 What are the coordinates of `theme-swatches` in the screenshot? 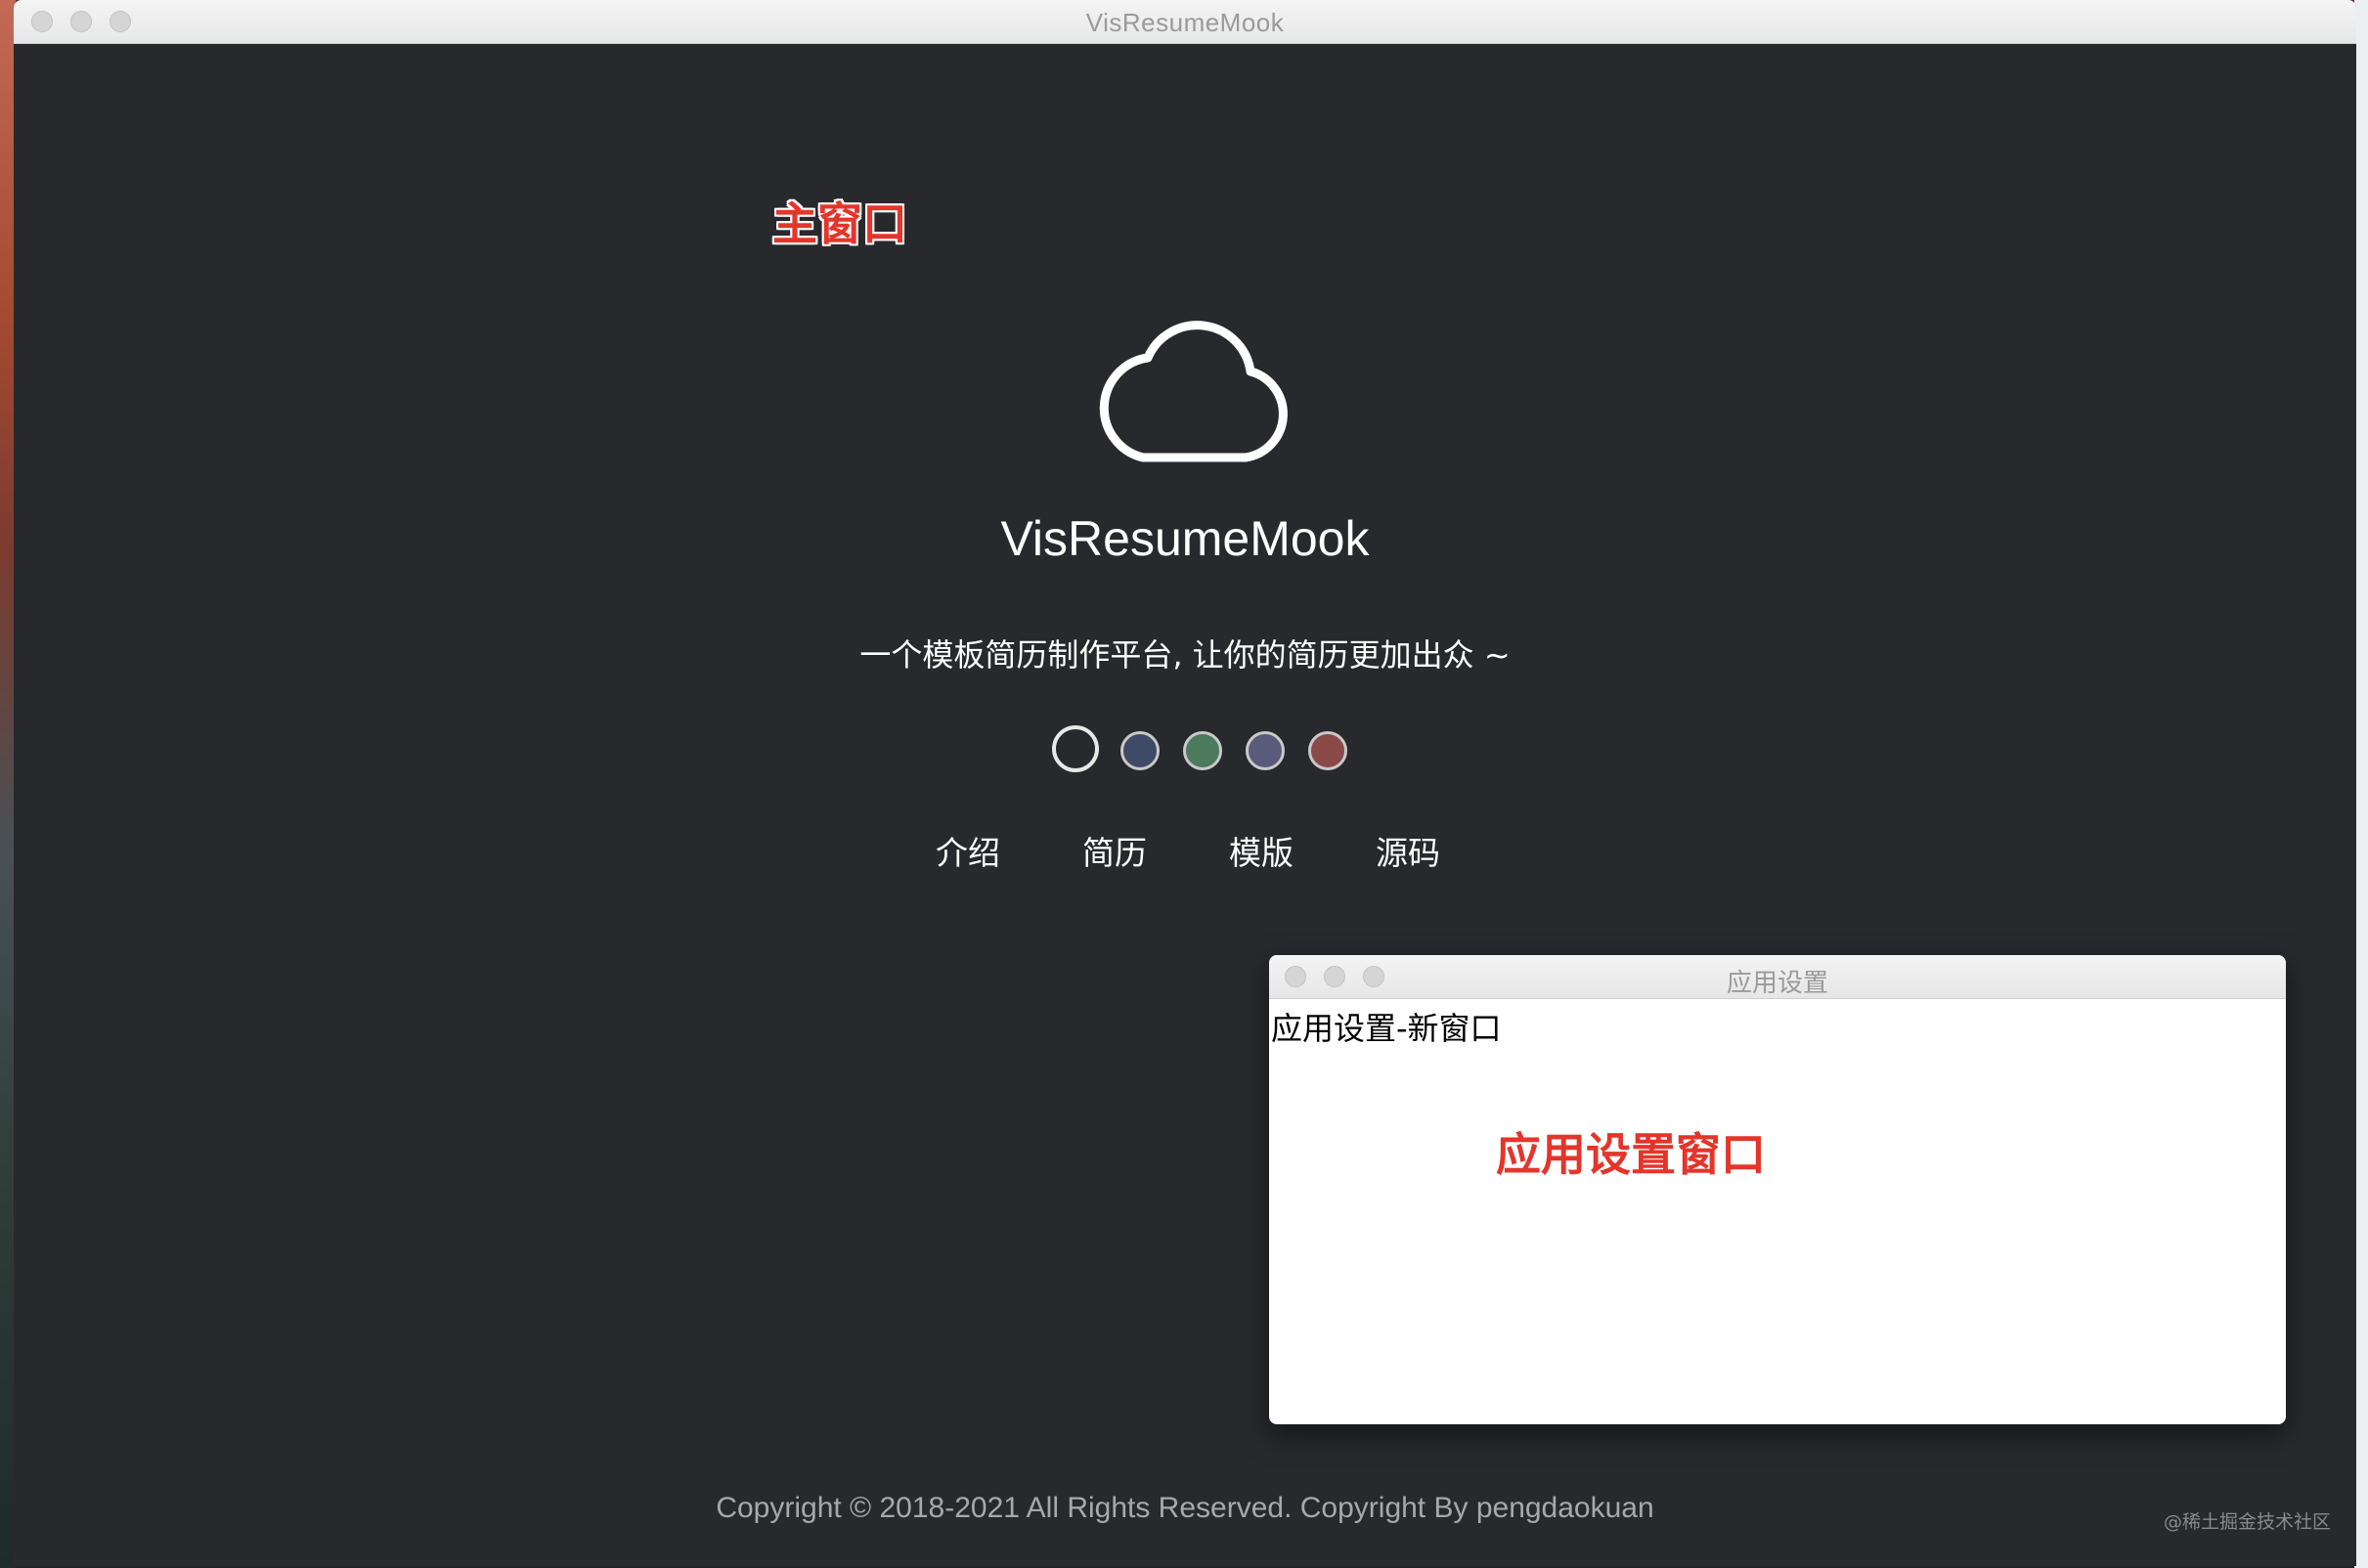 It's located at (1194, 748).